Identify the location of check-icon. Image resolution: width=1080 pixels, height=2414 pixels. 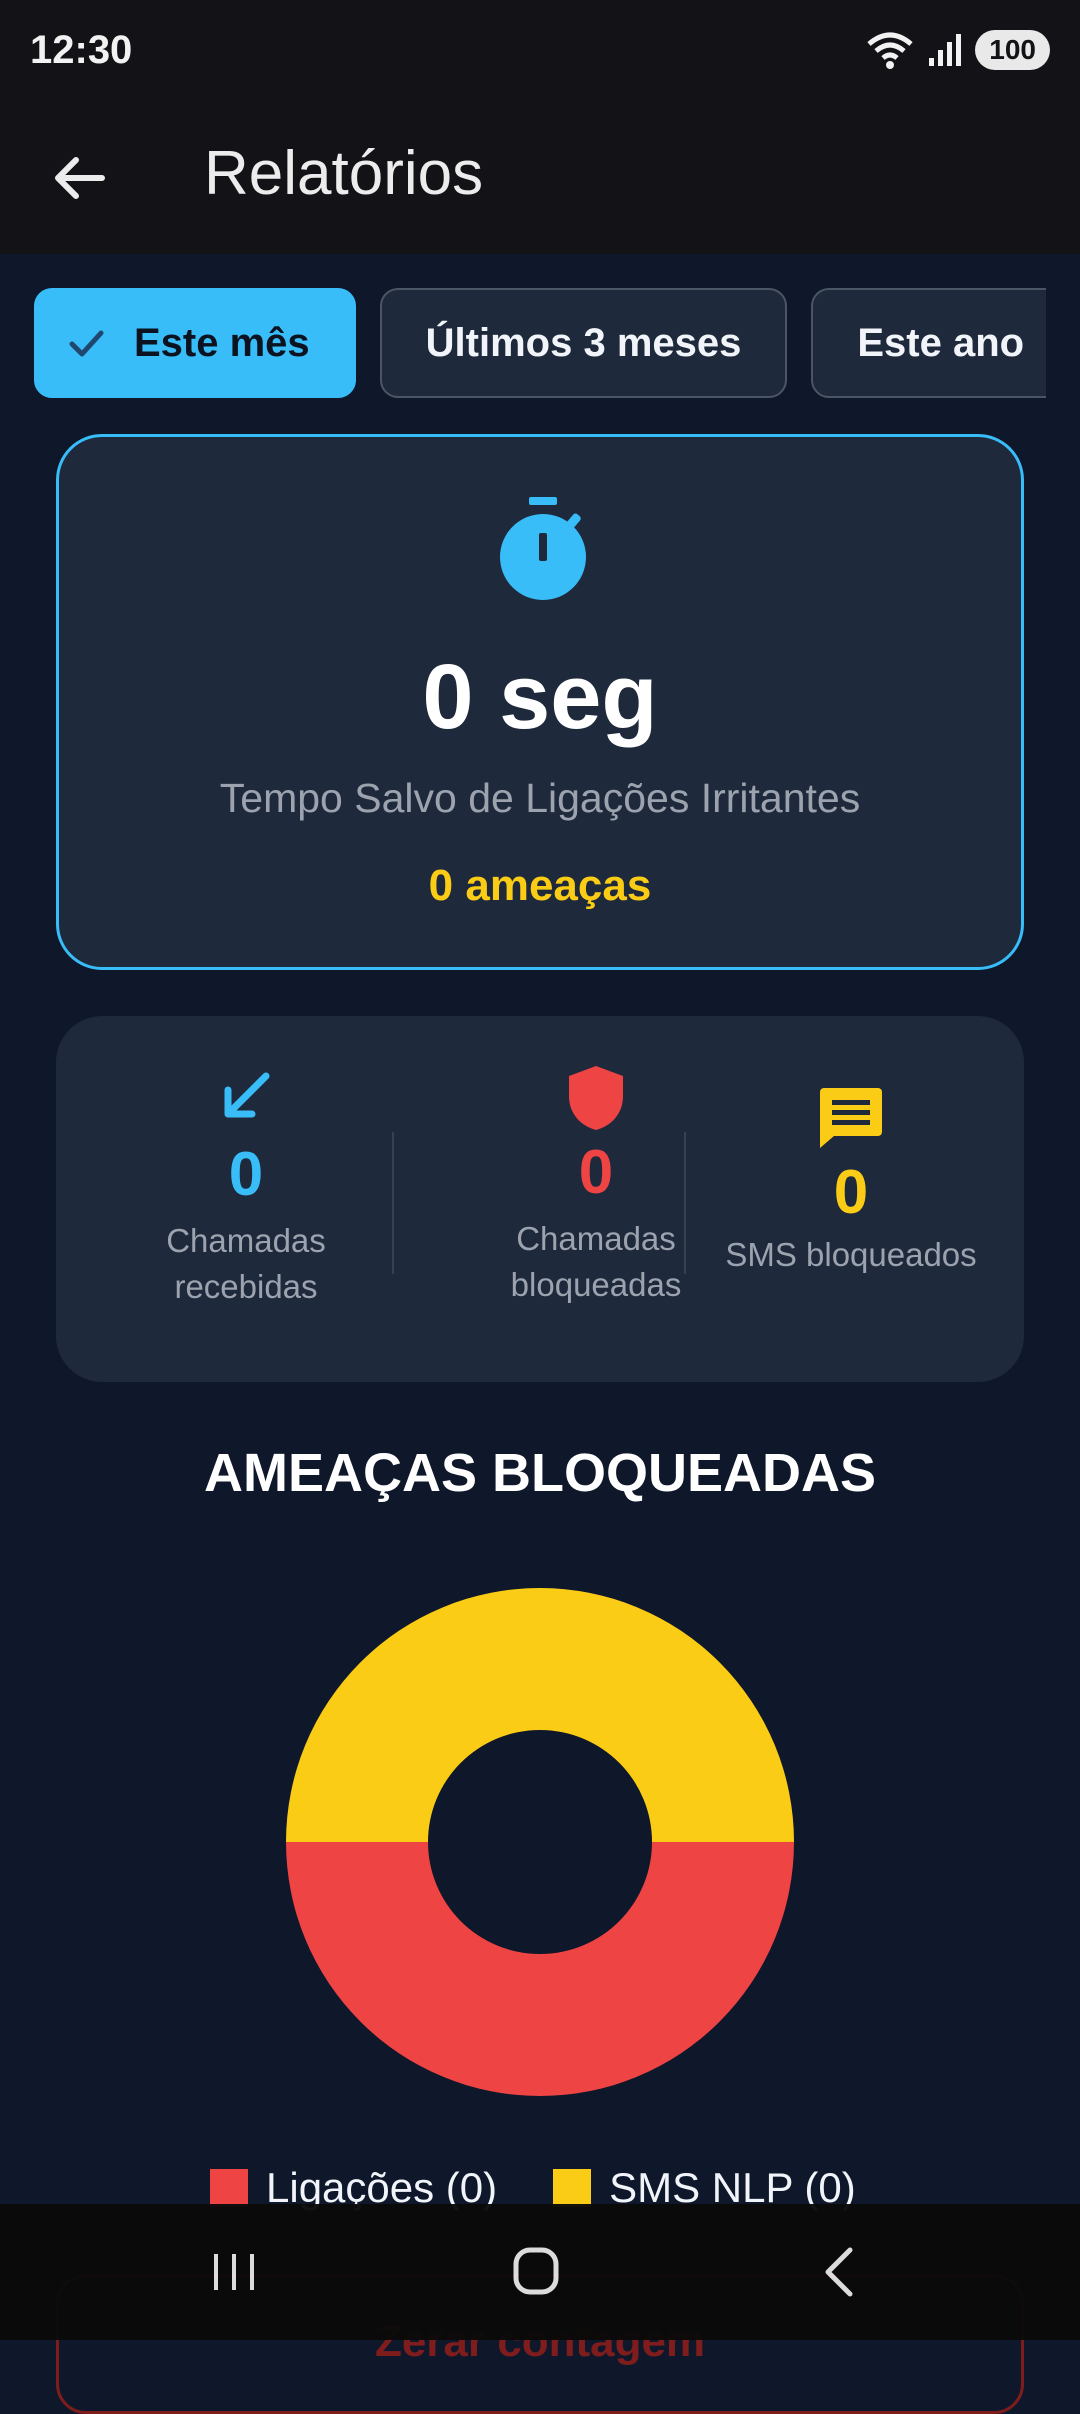
(86, 343).